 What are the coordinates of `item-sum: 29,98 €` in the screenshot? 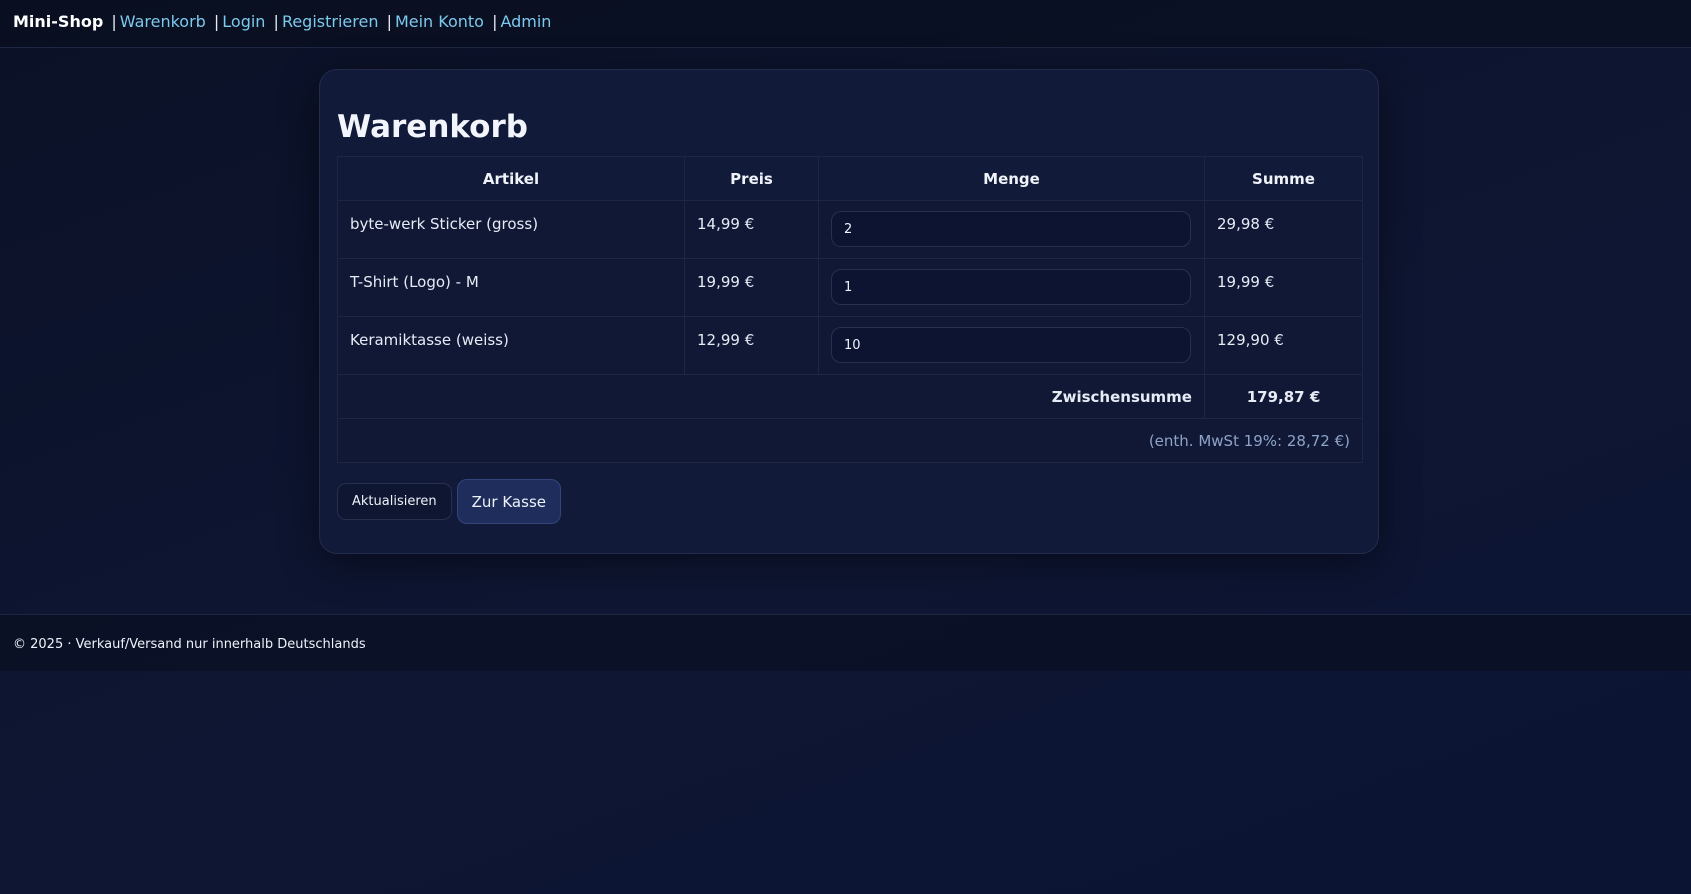 It's located at (1283, 229).